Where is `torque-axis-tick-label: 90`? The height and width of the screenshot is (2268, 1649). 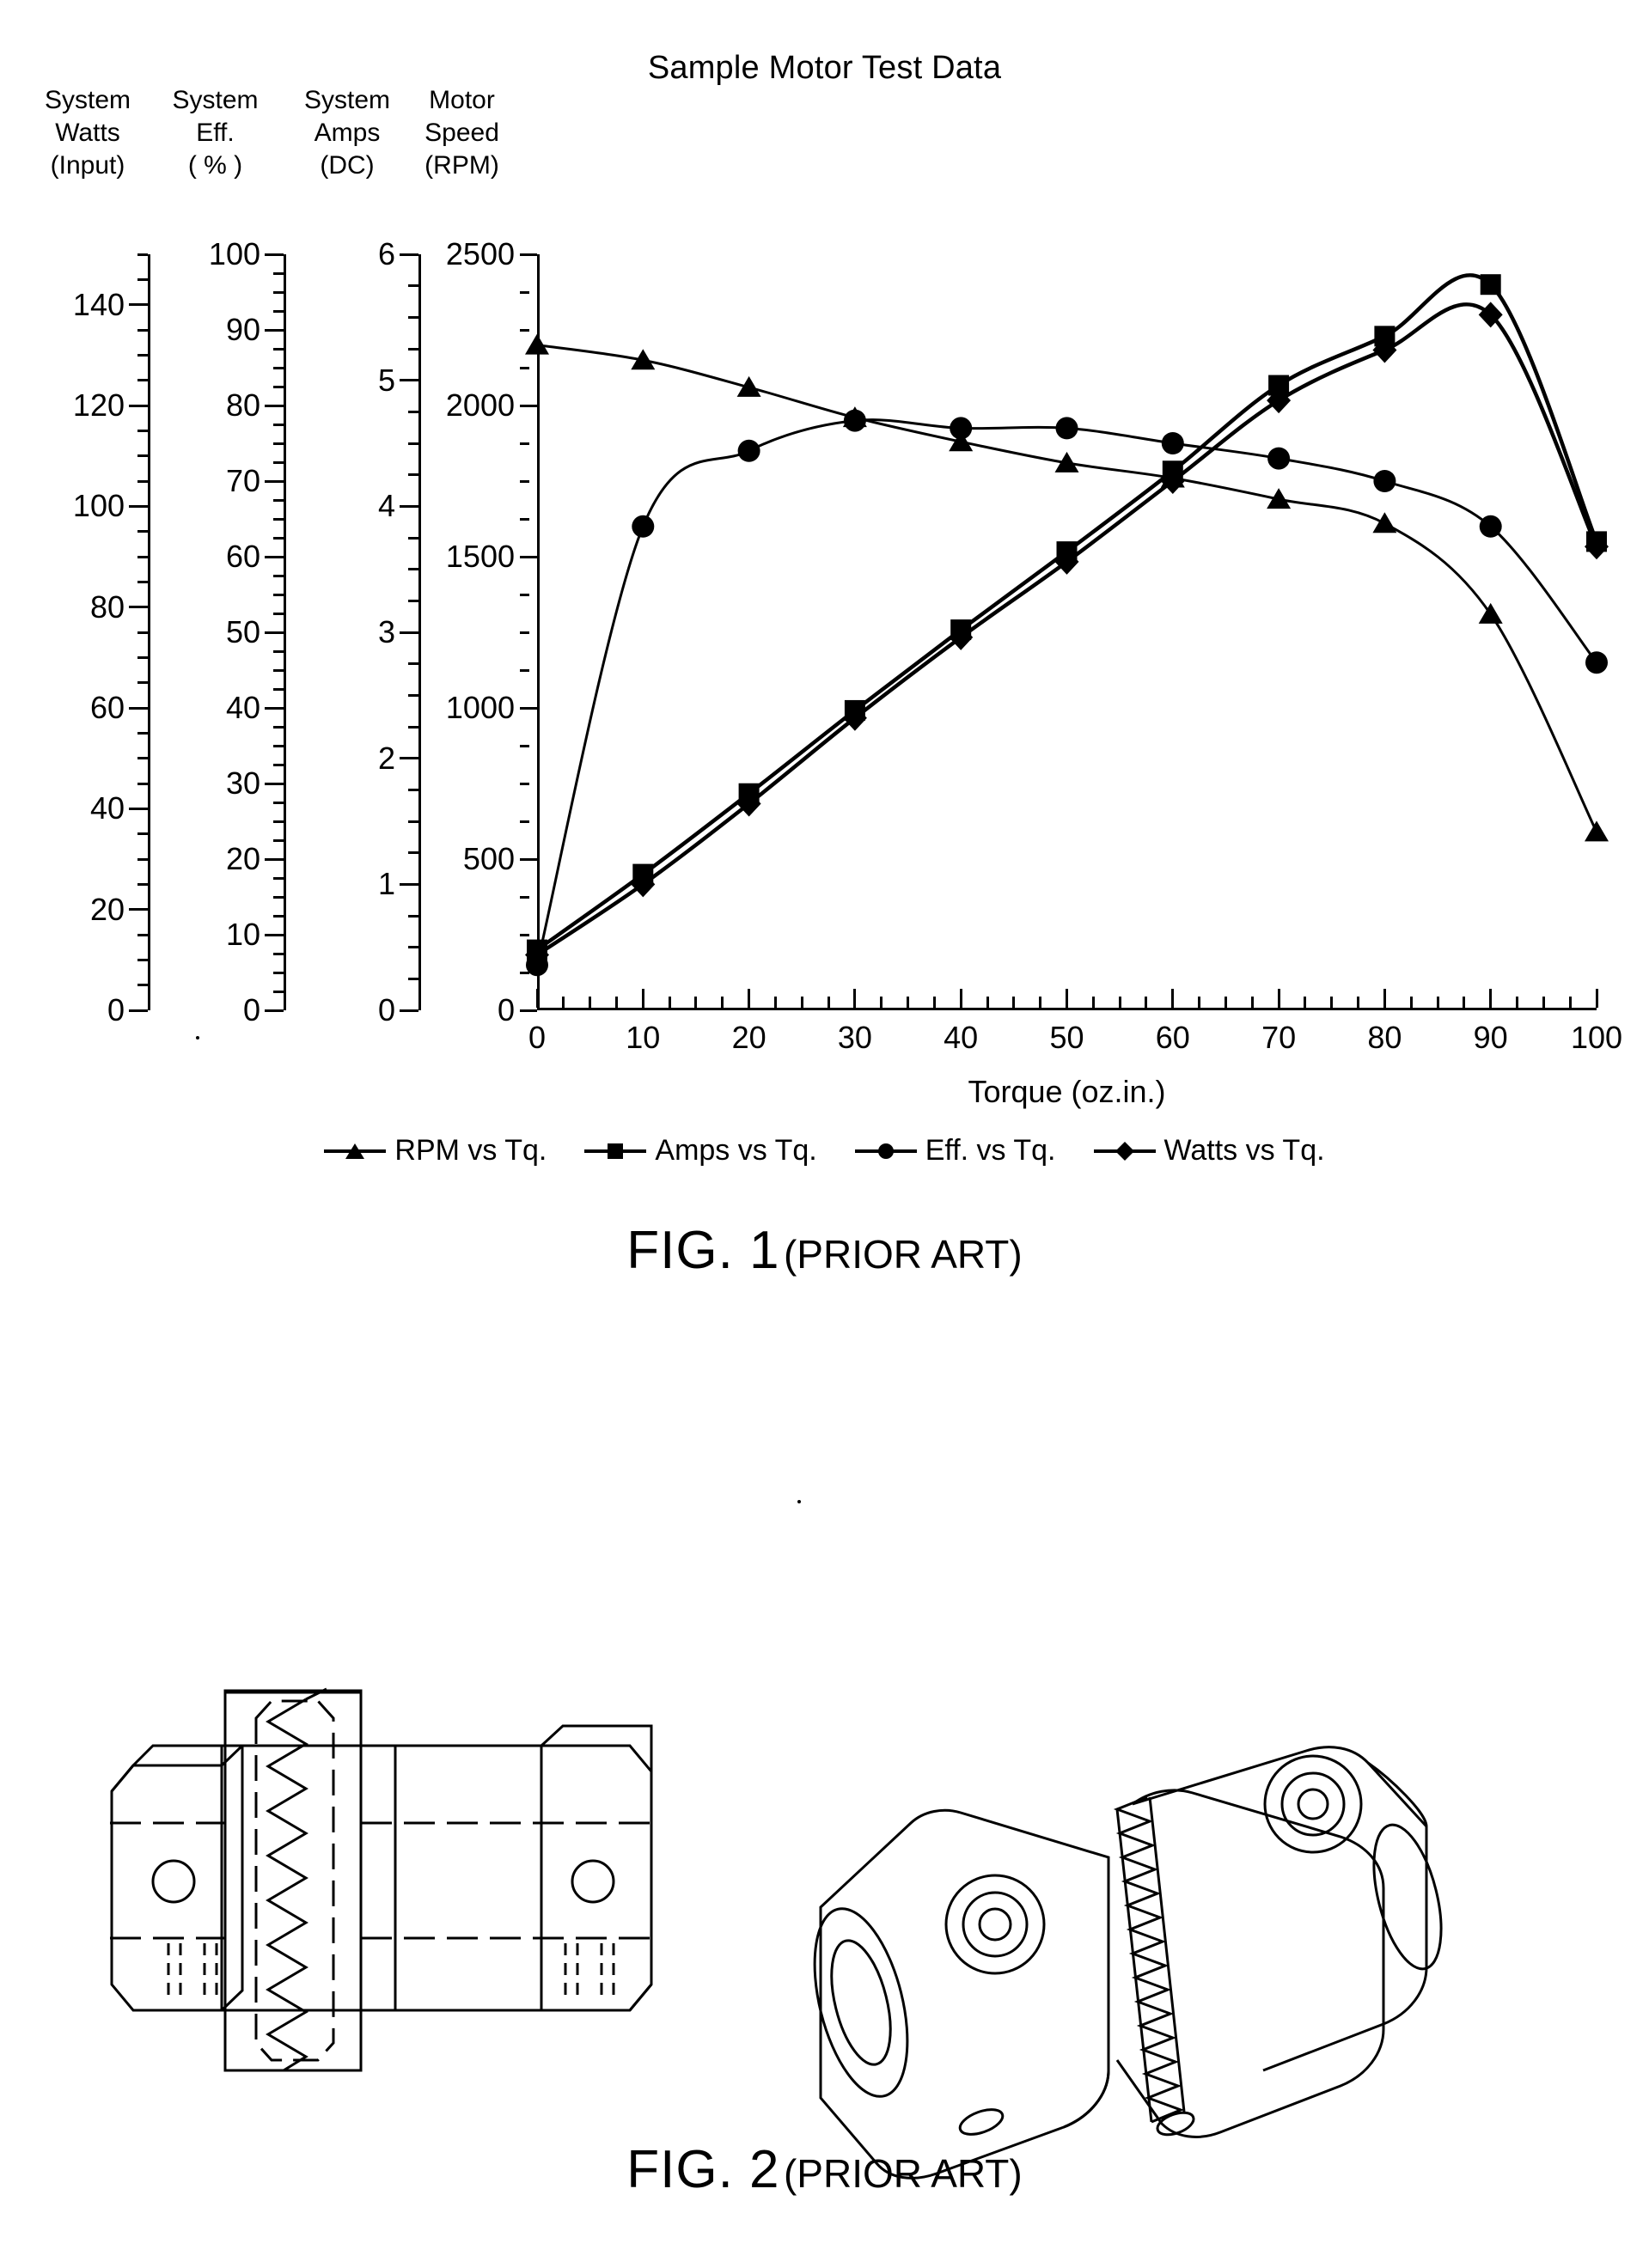
torque-axis-tick-label: 90 is located at coordinates (1490, 1037).